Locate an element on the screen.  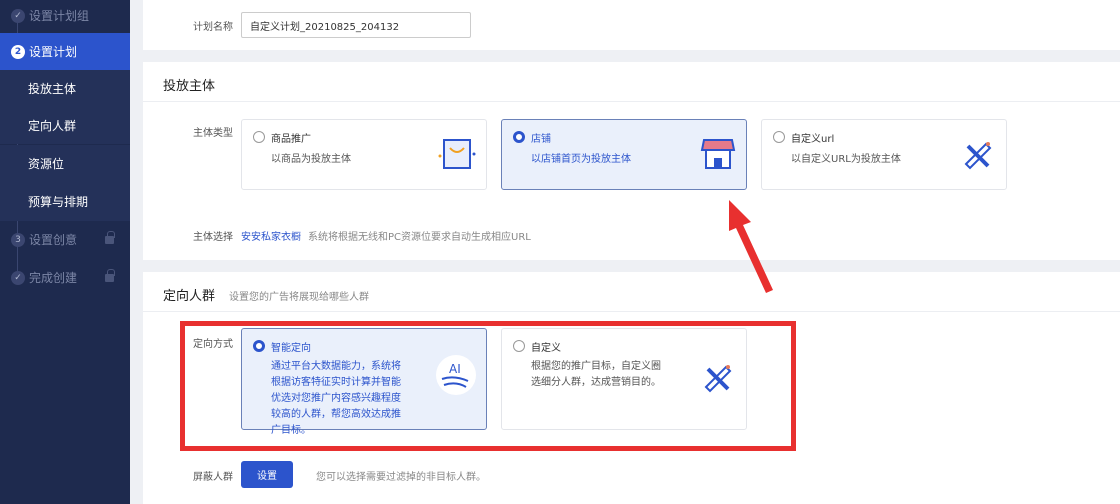
pencil-ruler-icon is located at coordinates (978, 156).